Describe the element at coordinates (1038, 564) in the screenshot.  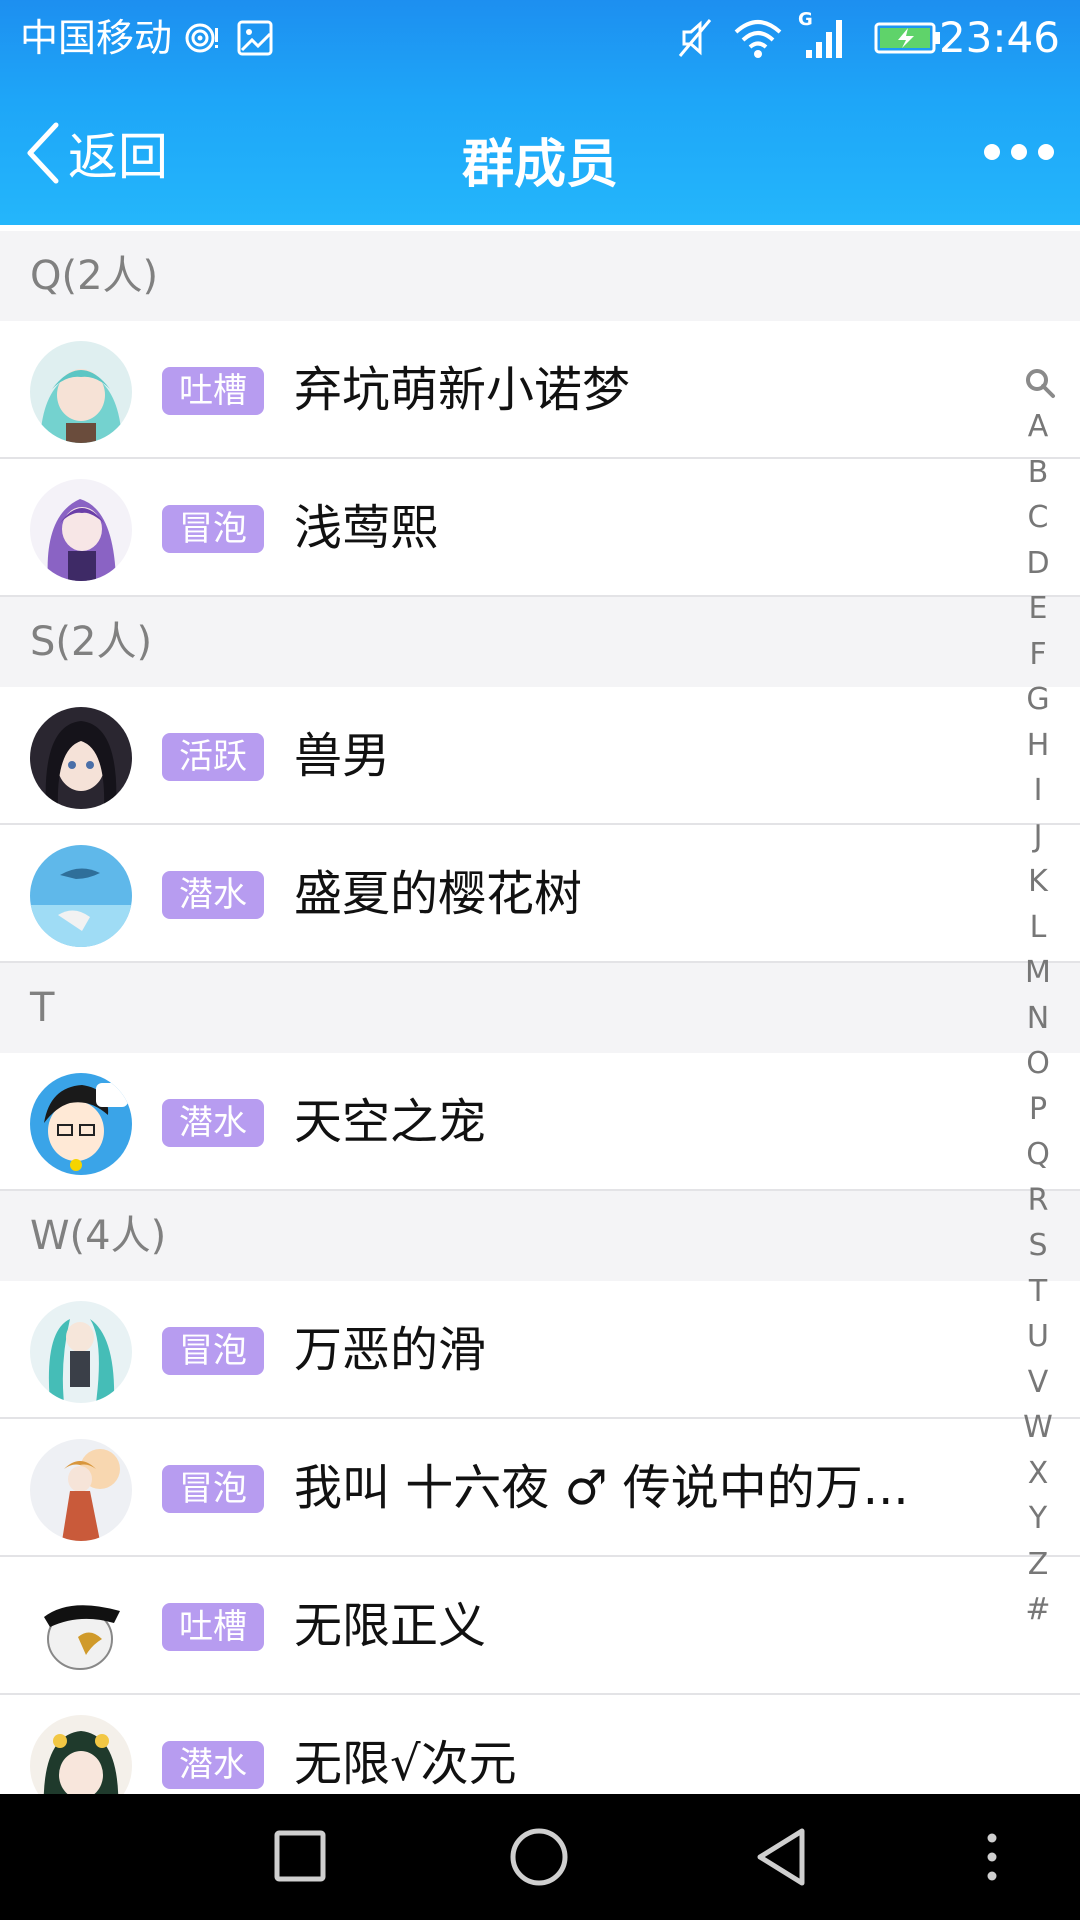
I see `index-letter: D` at that location.